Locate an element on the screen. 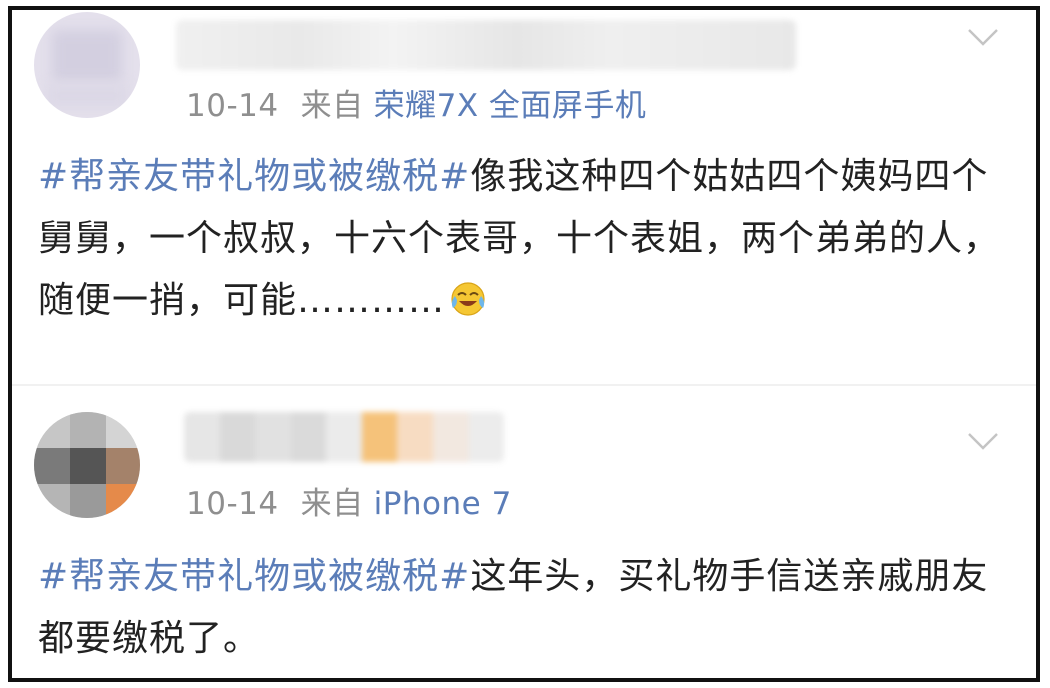  comment-meta: 10-14 来自 iPhone 7 is located at coordinates (349, 500).